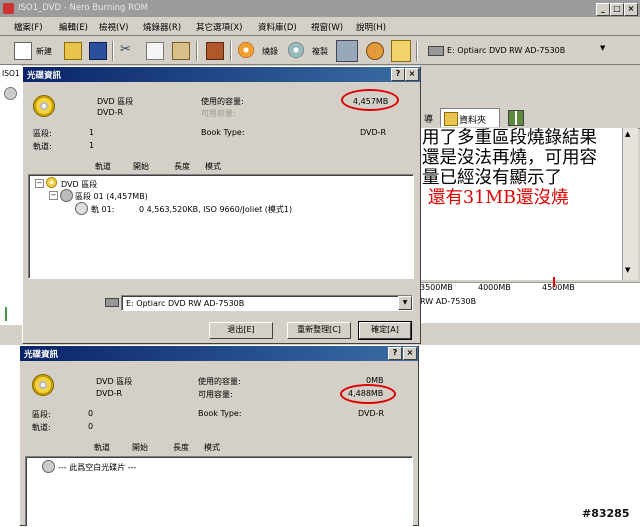  Describe the element at coordinates (347, 51) in the screenshot. I see `disc-info-icon` at that location.